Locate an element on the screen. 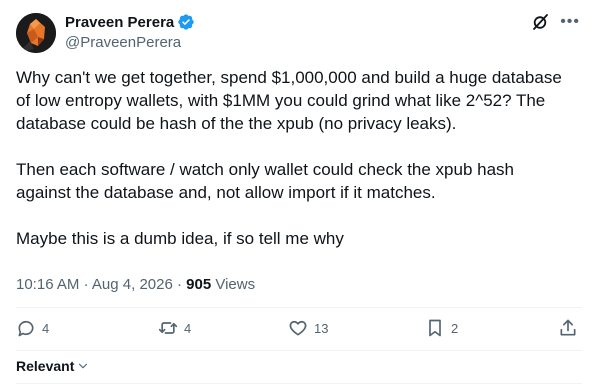  repost-icon is located at coordinates (168, 328).